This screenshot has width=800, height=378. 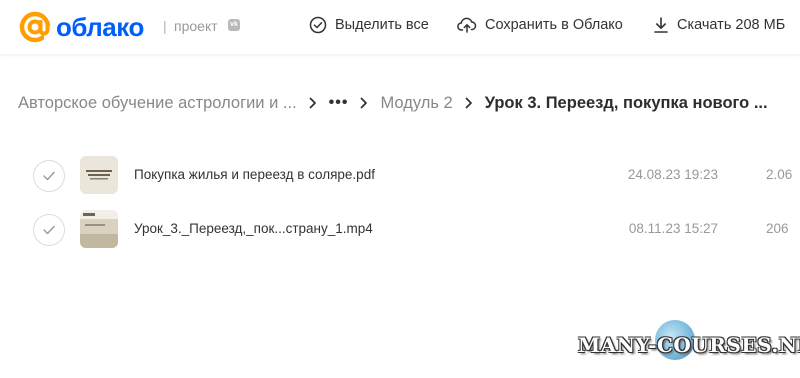 What do you see at coordinates (672, 174) in the screenshot?
I see `file-date: 24.08.23 19:23` at bounding box center [672, 174].